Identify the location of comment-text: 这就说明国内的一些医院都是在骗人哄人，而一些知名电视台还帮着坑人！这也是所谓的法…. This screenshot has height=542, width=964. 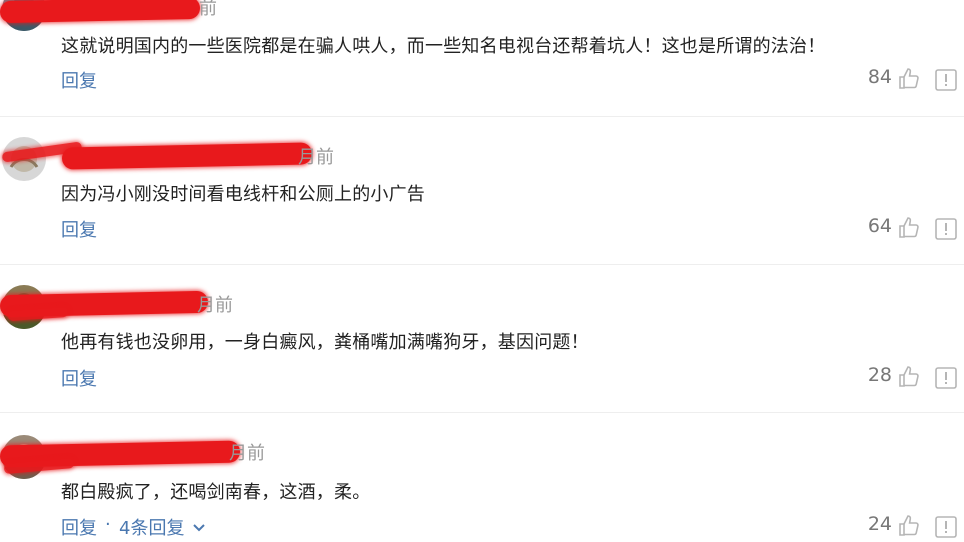
(443, 46).